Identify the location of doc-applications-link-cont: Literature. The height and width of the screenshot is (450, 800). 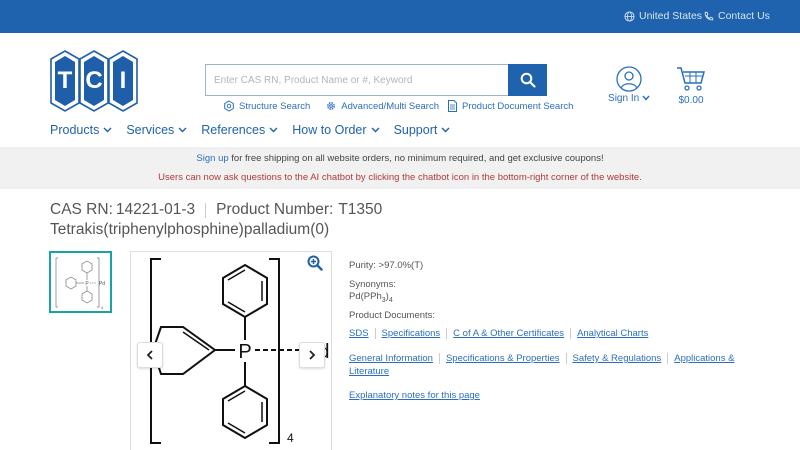
(369, 371).